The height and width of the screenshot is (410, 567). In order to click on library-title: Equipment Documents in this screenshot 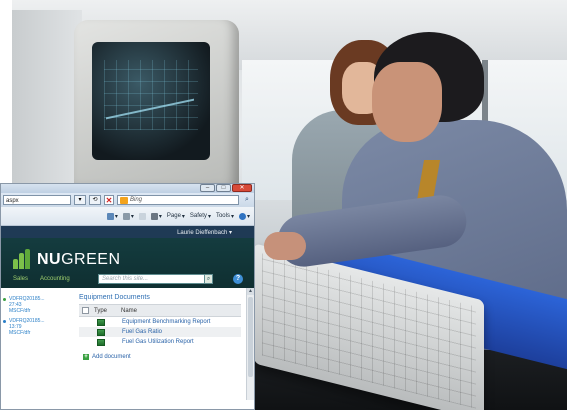, I will do `click(160, 297)`.